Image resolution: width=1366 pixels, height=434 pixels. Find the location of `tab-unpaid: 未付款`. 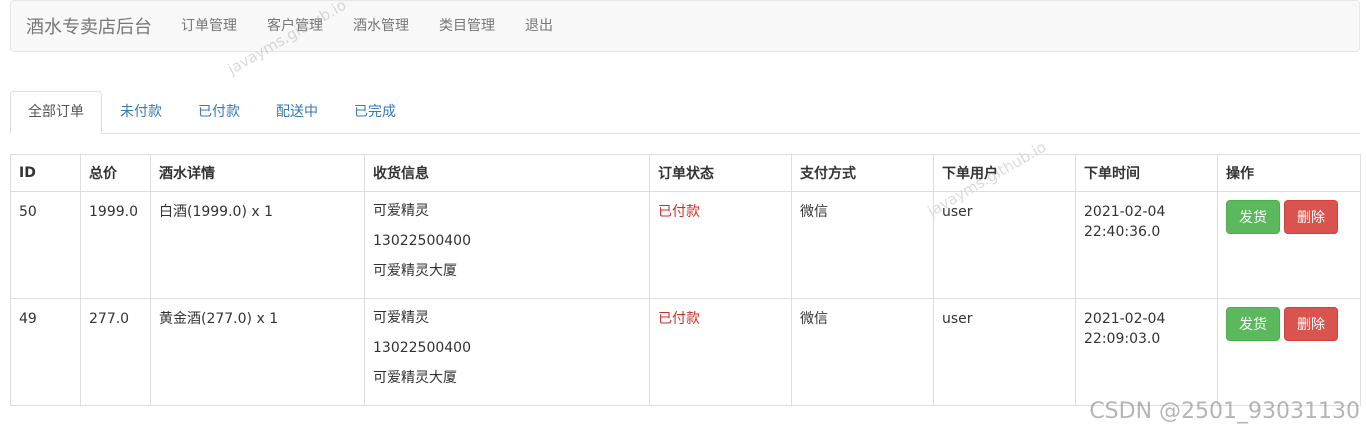

tab-unpaid: 未付款 is located at coordinates (141, 112).